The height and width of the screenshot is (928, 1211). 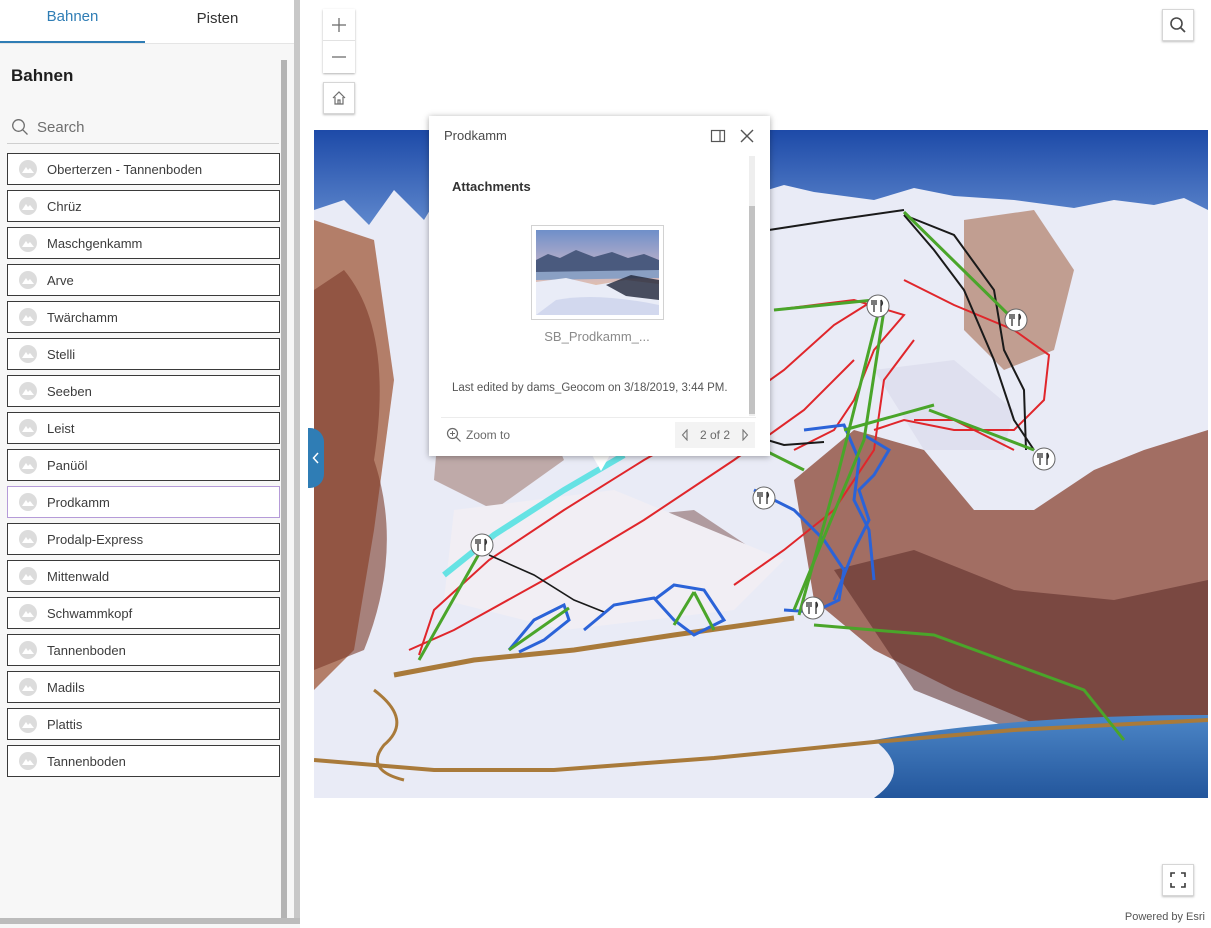 I want to click on list-item: Leist, so click(x=143, y=428).